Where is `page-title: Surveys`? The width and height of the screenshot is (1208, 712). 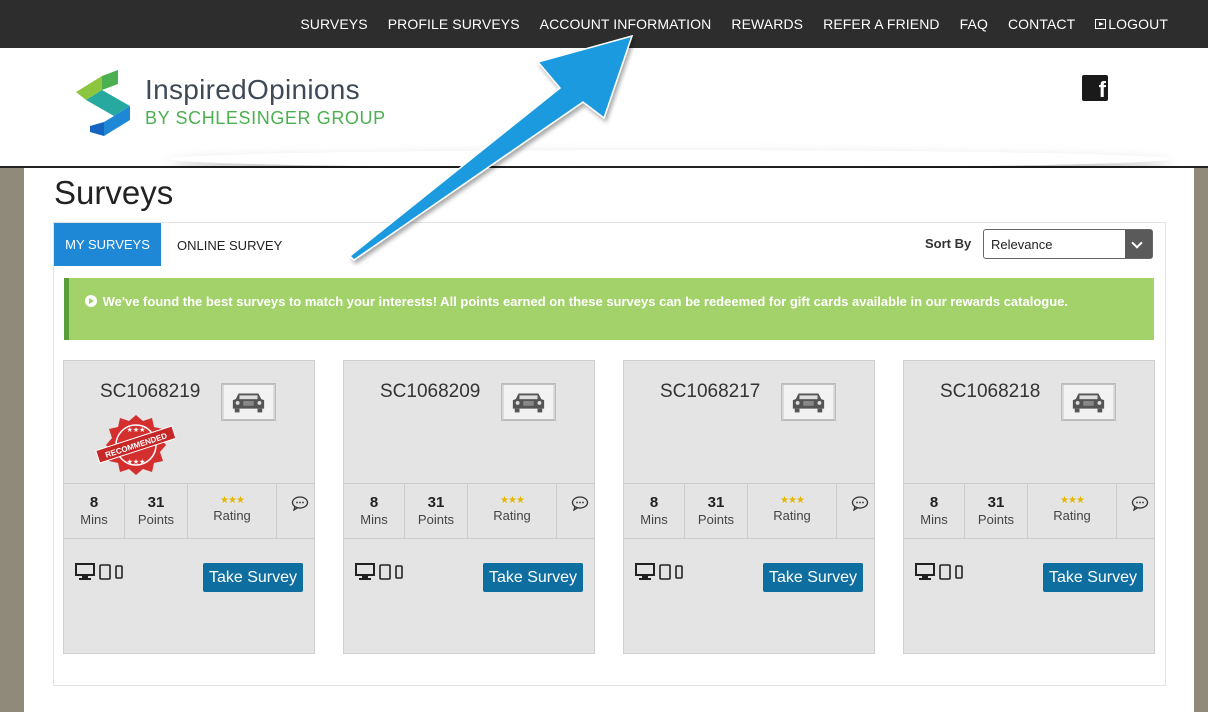
page-title: Surveys is located at coordinates (114, 192).